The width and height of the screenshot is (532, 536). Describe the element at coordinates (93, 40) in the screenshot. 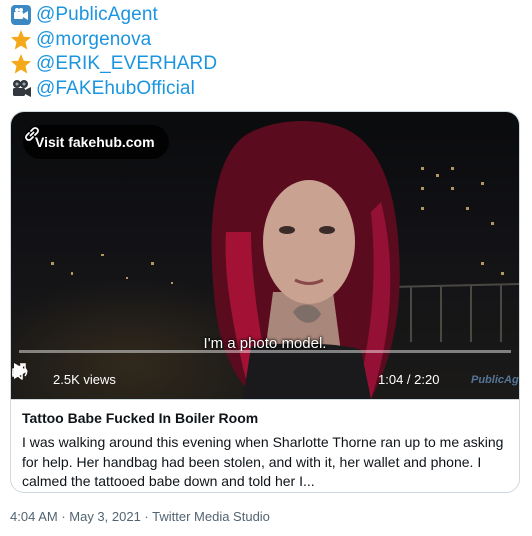

I see `mention-link-morgenova: @morgenova` at that location.